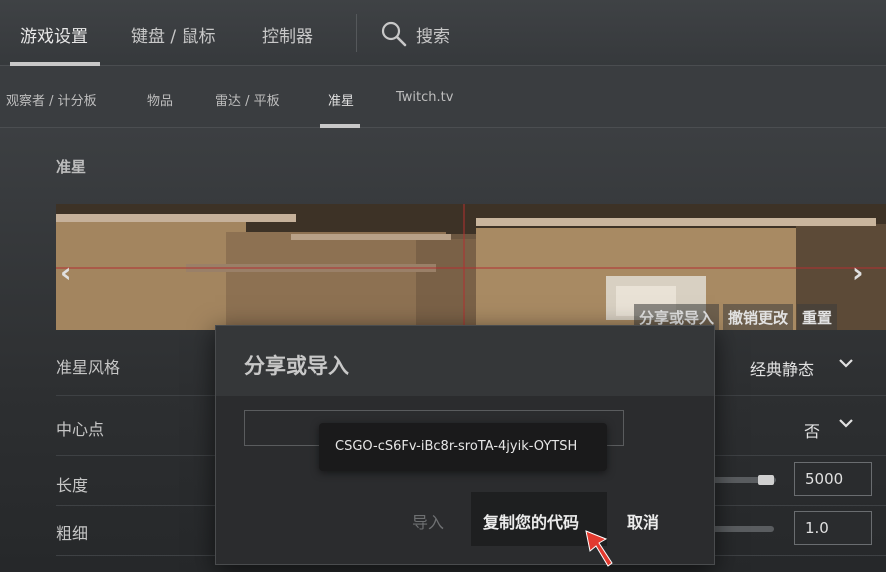  I want to click on share-code-tooltip: CSGO-cS6Fv-iBc8r-sroTA-4jyik-OYTSH, so click(463, 447).